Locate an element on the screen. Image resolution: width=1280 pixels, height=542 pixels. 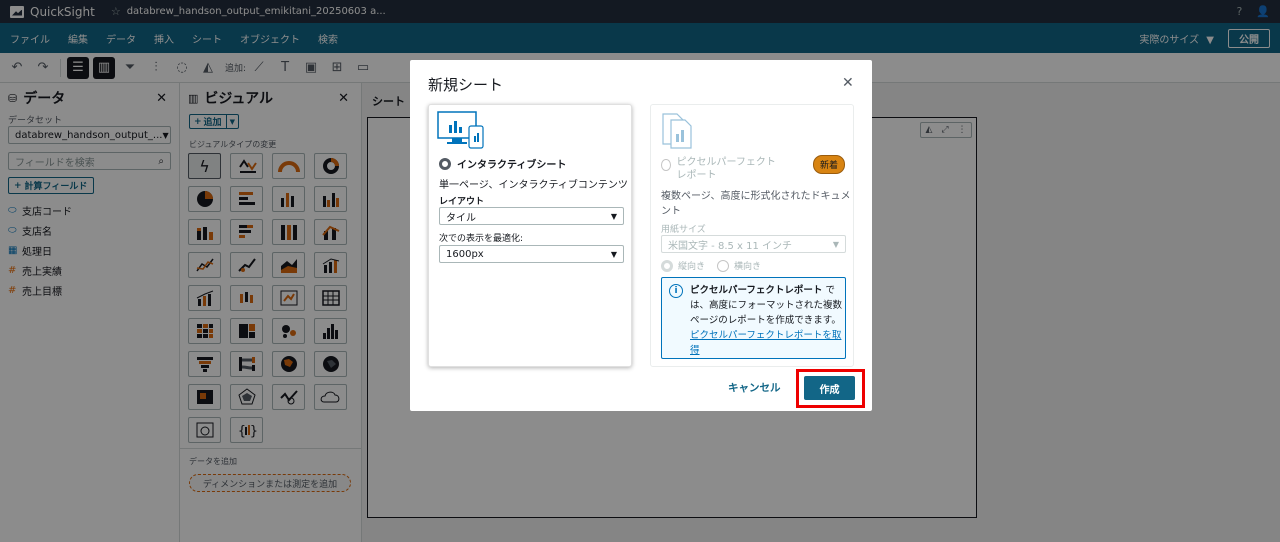
interactive-dashboard-icon is located at coordinates (460, 130).